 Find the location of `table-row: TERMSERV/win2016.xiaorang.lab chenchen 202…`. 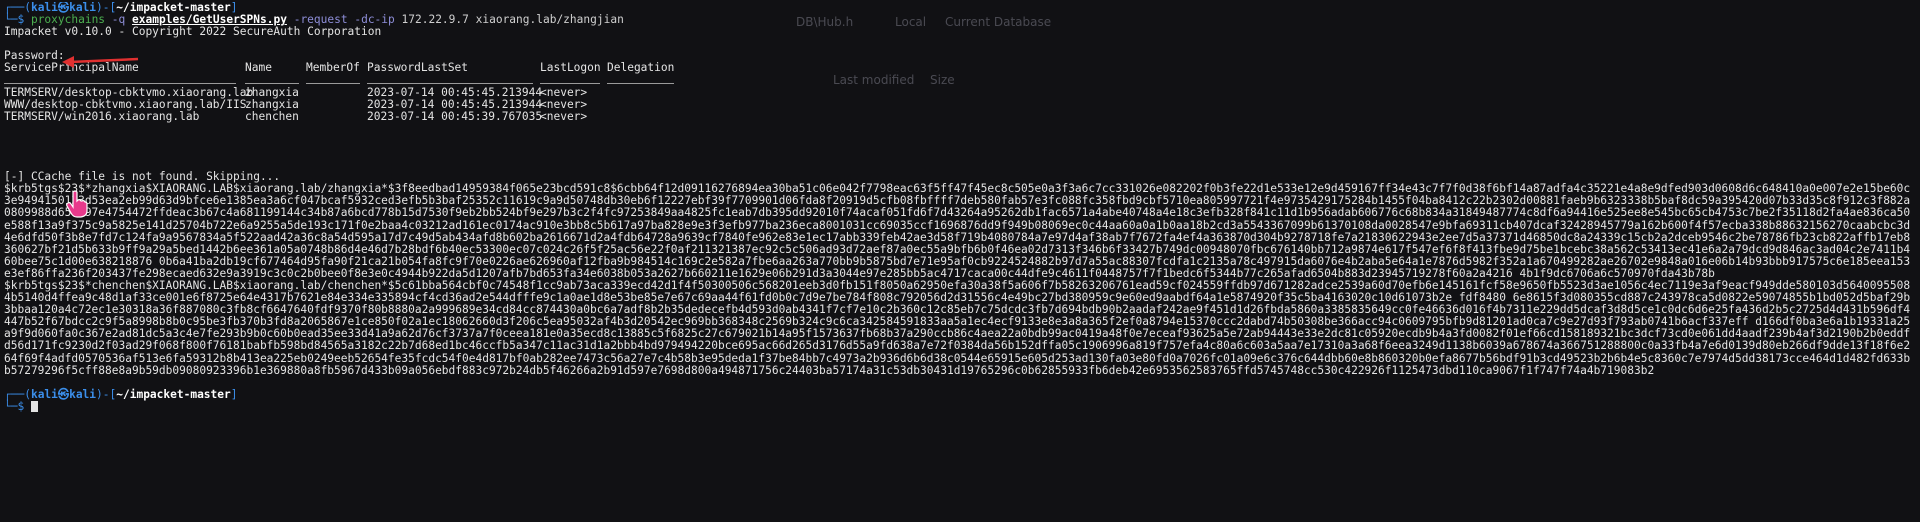

table-row: TERMSERV/win2016.xiaorang.lab chenchen 202… is located at coordinates (960, 116).